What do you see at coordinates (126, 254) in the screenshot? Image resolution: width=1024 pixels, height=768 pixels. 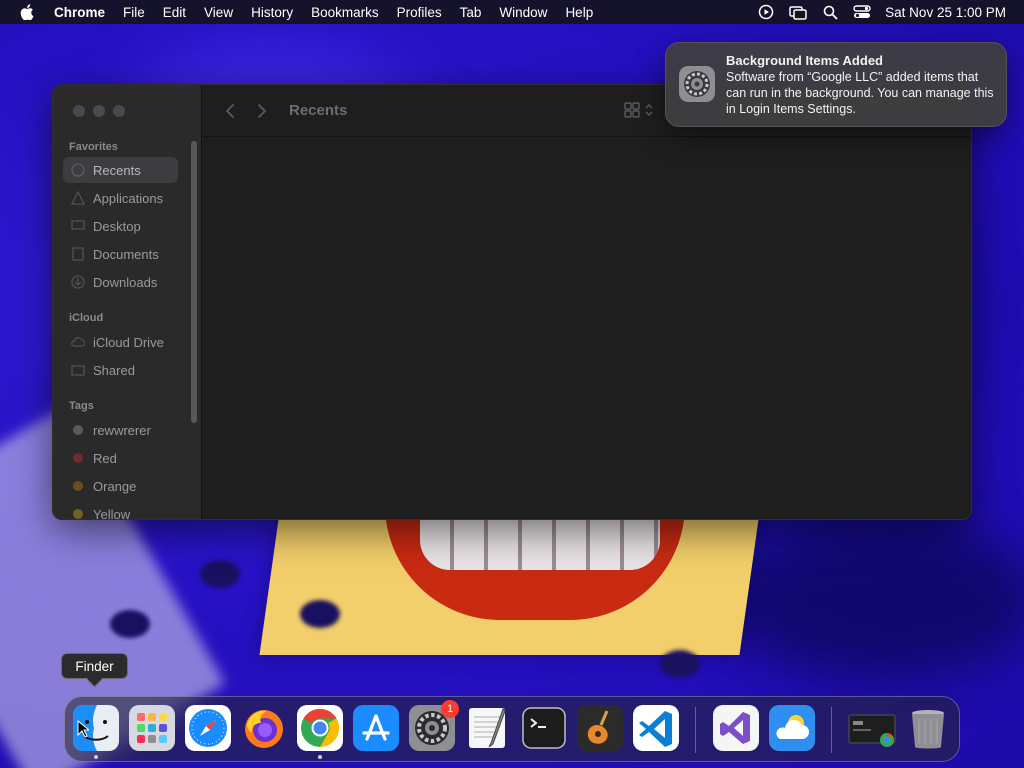 I see `sidebar-item-label: Documents` at bounding box center [126, 254].